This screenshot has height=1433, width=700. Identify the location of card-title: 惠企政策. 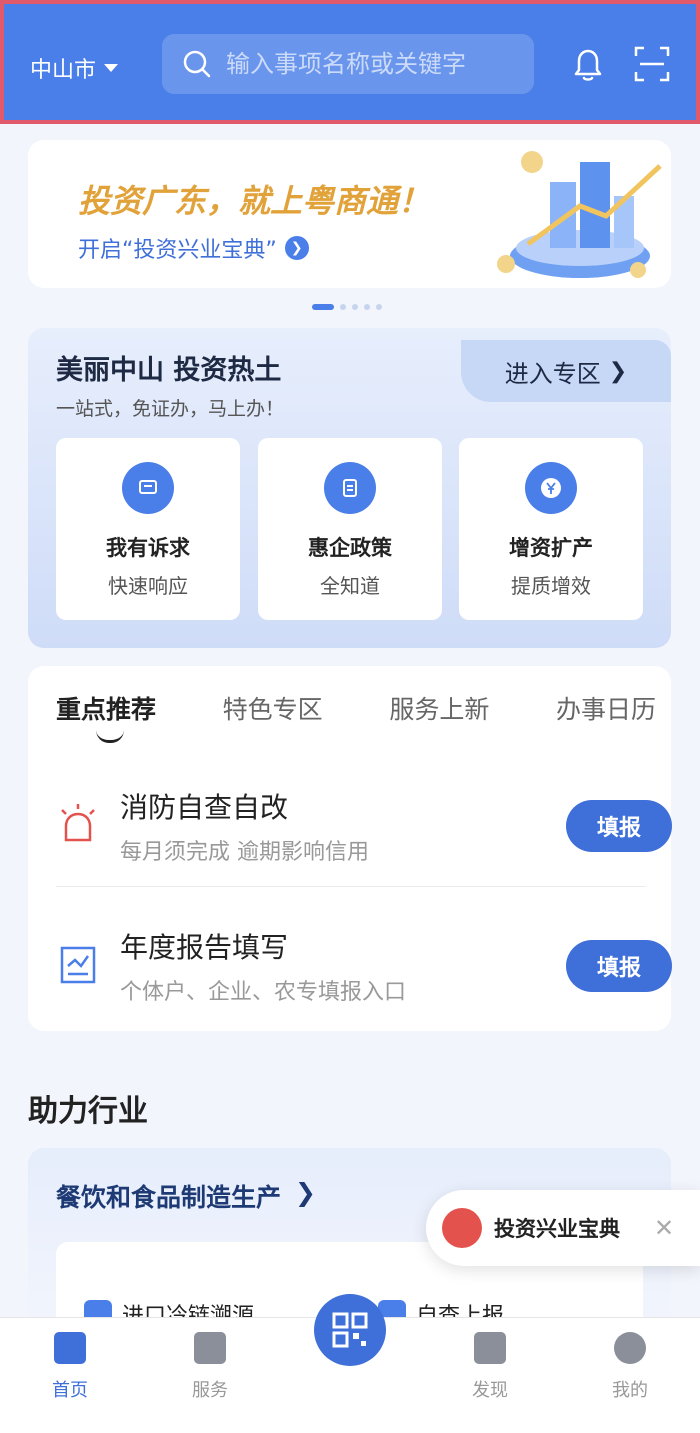
(350, 548).